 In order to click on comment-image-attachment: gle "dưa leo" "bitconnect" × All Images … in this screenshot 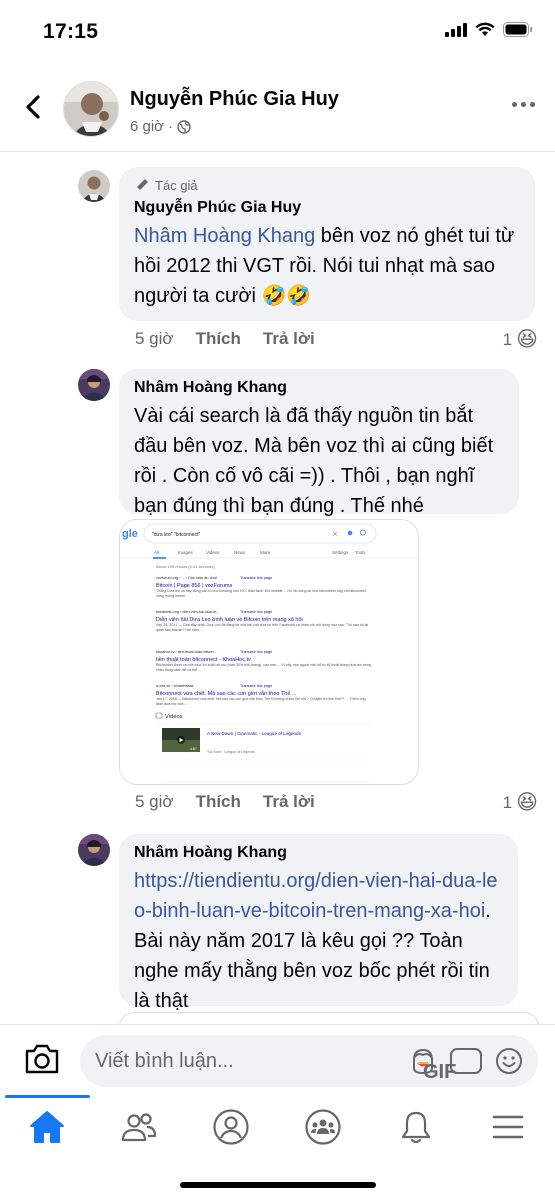, I will do `click(269, 652)`.